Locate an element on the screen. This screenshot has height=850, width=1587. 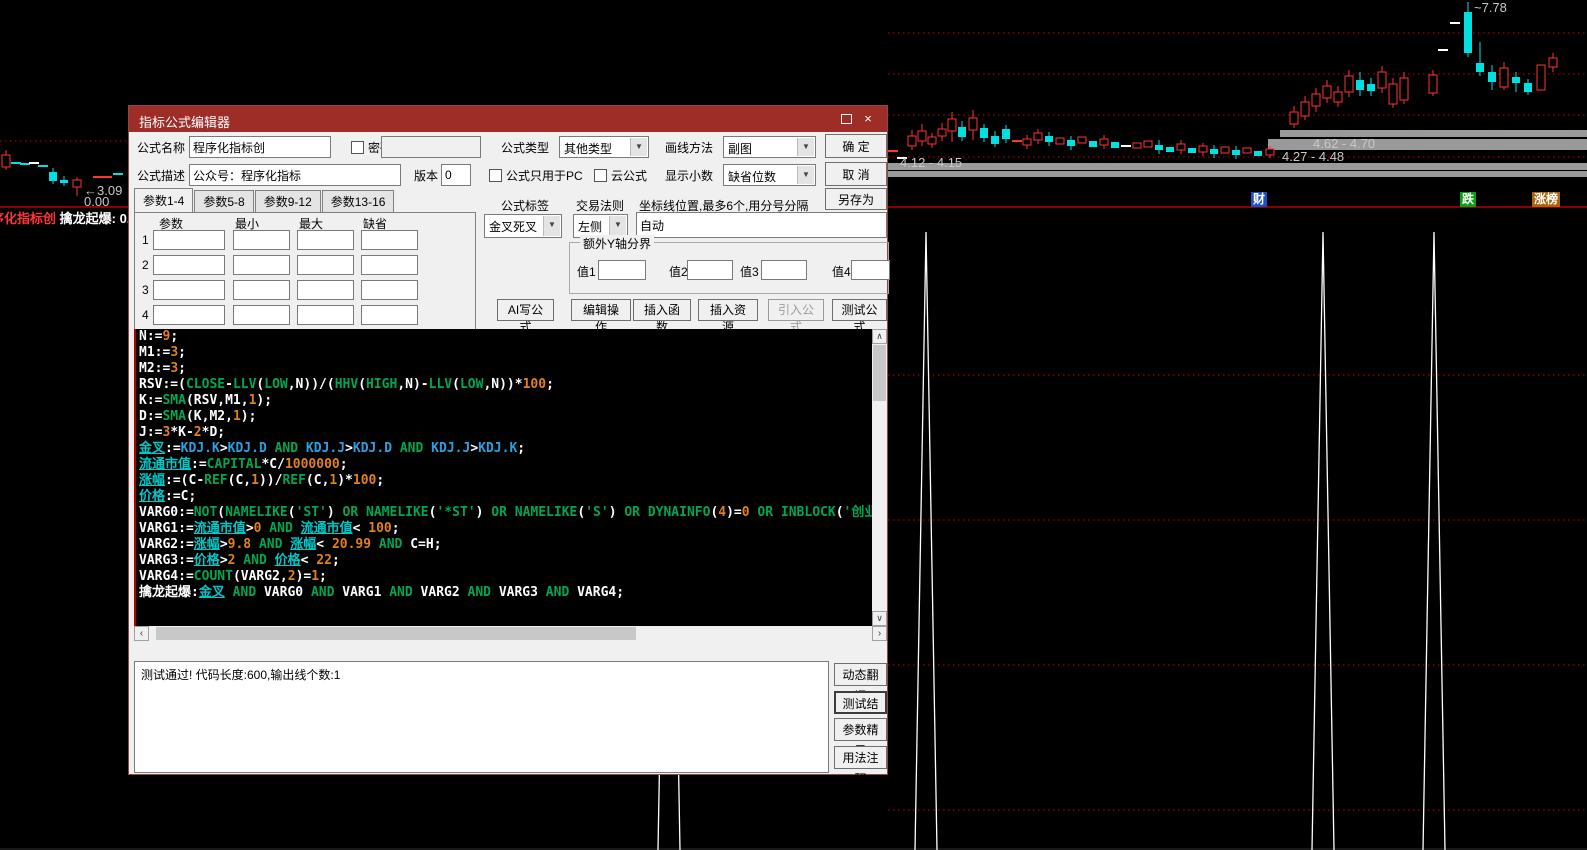
scroll-down-icon: ∨ is located at coordinates (879, 618).